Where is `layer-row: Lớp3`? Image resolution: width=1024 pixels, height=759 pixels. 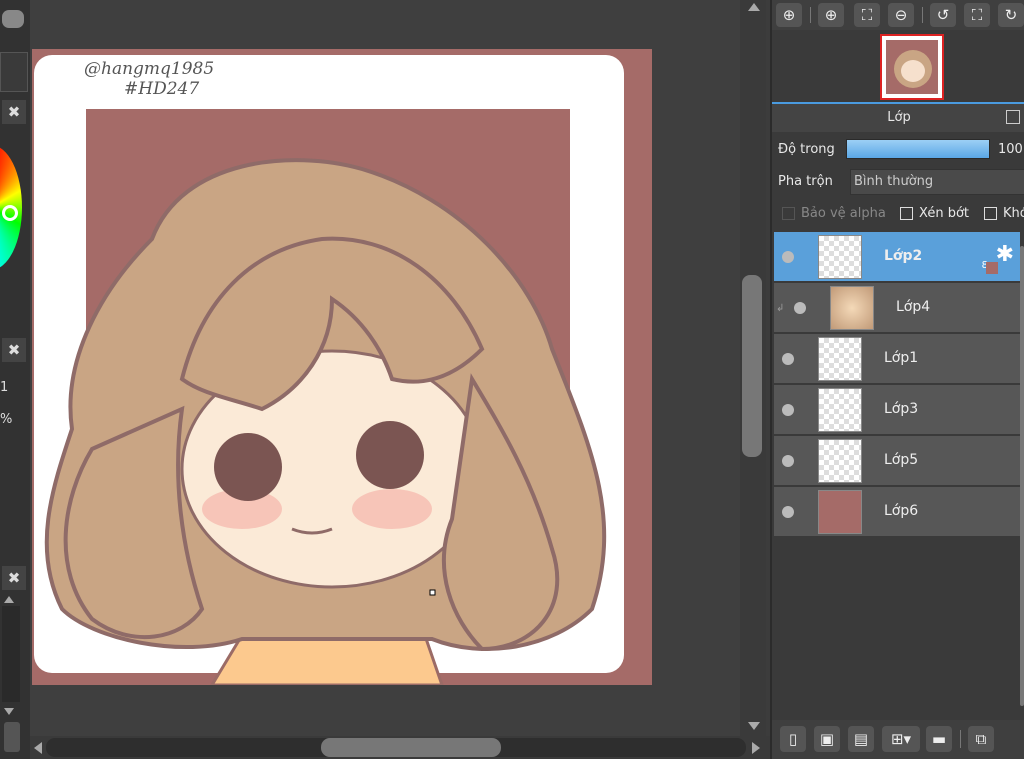
layer-row: Lớp3 is located at coordinates (897, 410).